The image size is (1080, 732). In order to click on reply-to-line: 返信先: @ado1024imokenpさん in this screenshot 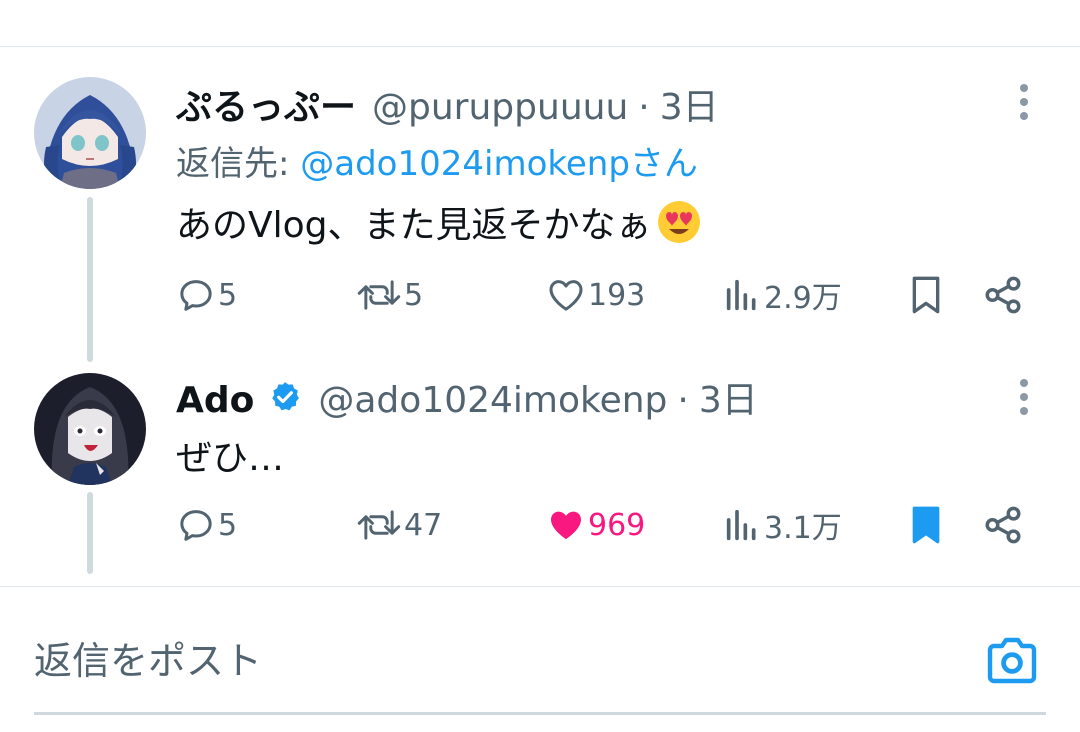, I will do `click(437, 160)`.